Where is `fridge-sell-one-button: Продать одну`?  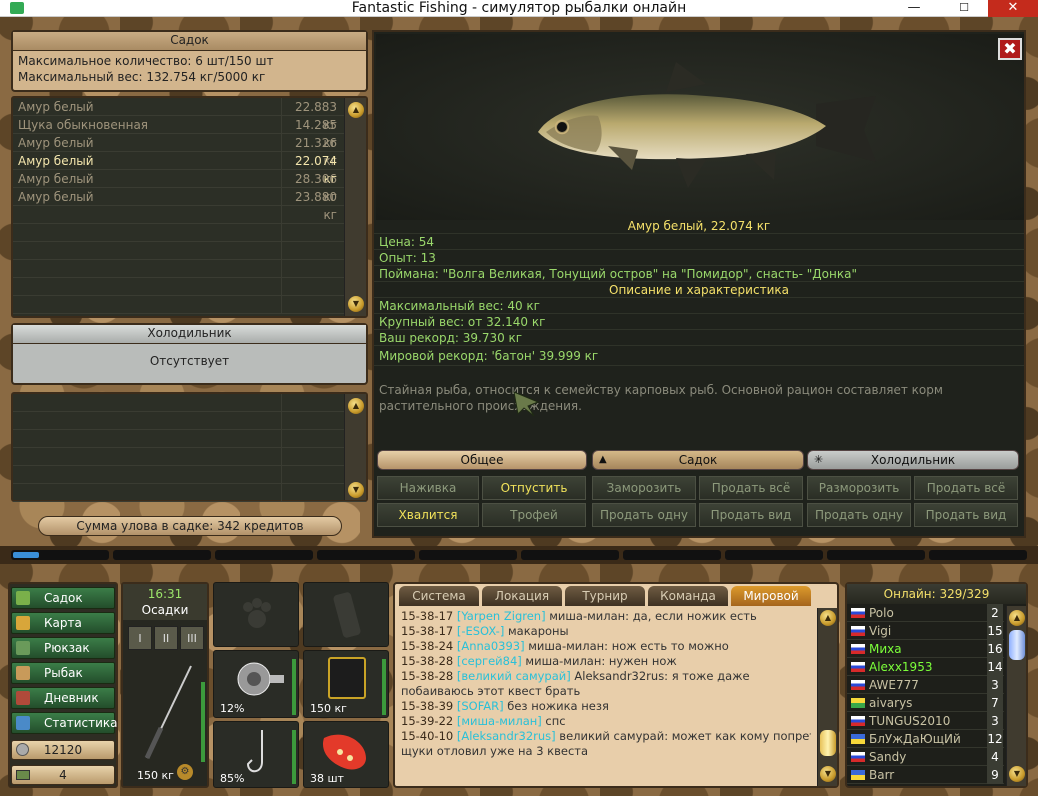 fridge-sell-one-button: Продать одну is located at coordinates (859, 515).